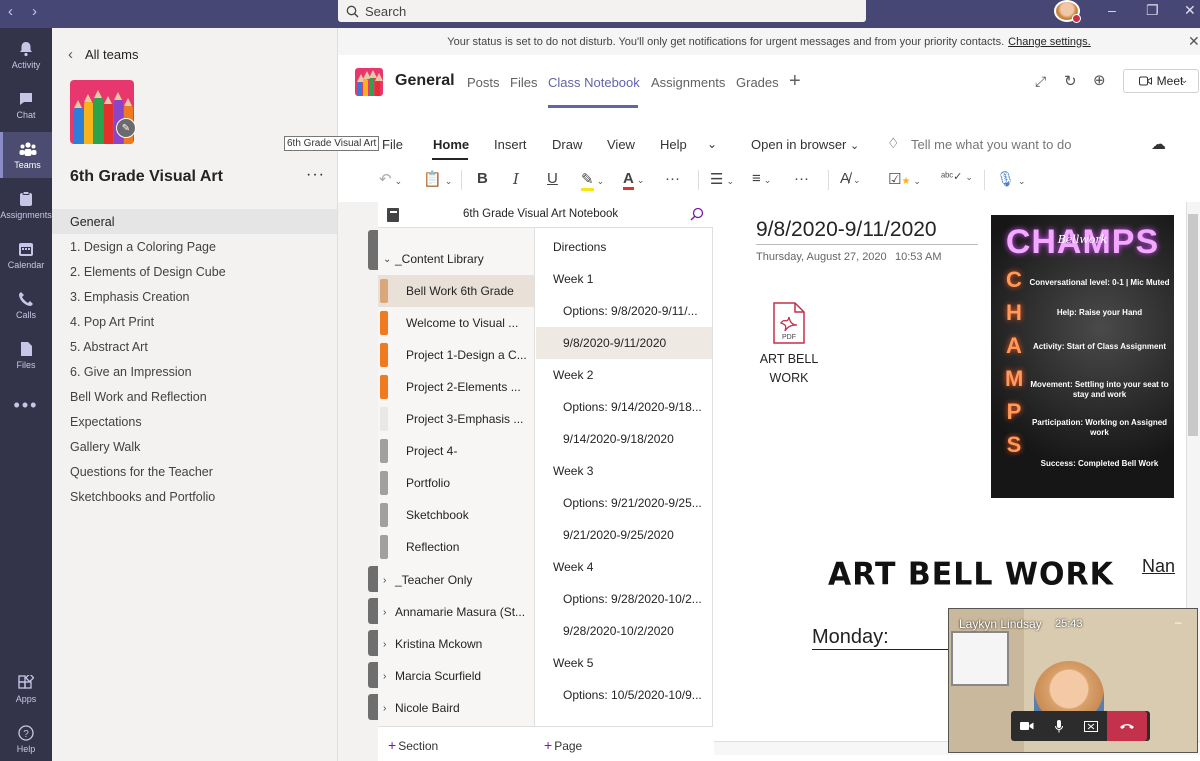 The height and width of the screenshot is (761, 1200). Describe the element at coordinates (552, 178) in the screenshot. I see `underline-button: U` at that location.